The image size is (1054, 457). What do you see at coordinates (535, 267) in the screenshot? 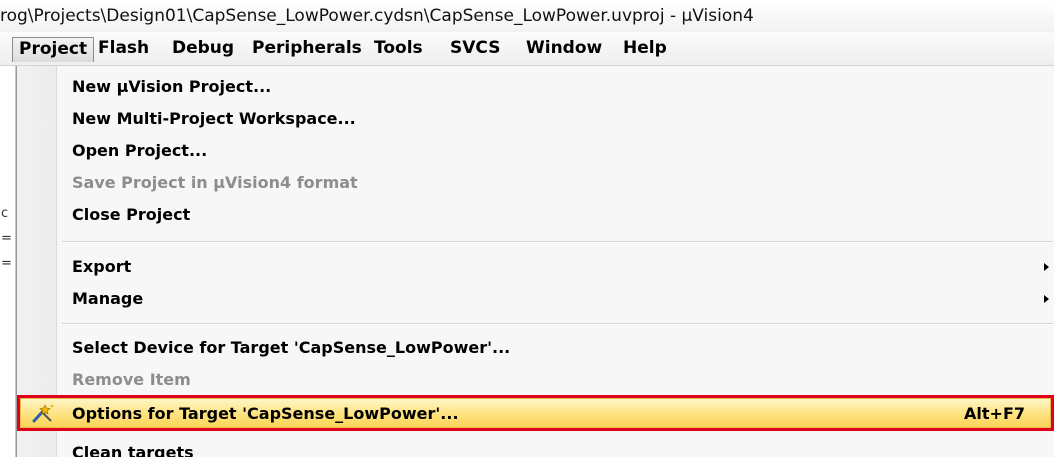
I see `menu-item-export: Export` at bounding box center [535, 267].